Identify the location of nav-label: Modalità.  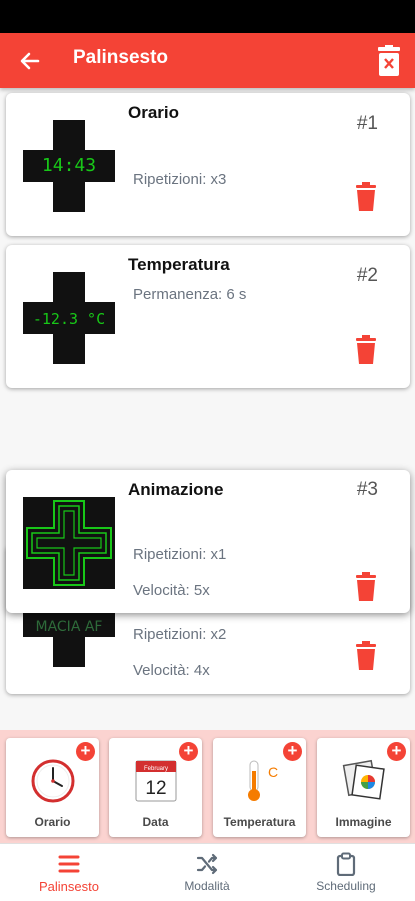
(207, 886).